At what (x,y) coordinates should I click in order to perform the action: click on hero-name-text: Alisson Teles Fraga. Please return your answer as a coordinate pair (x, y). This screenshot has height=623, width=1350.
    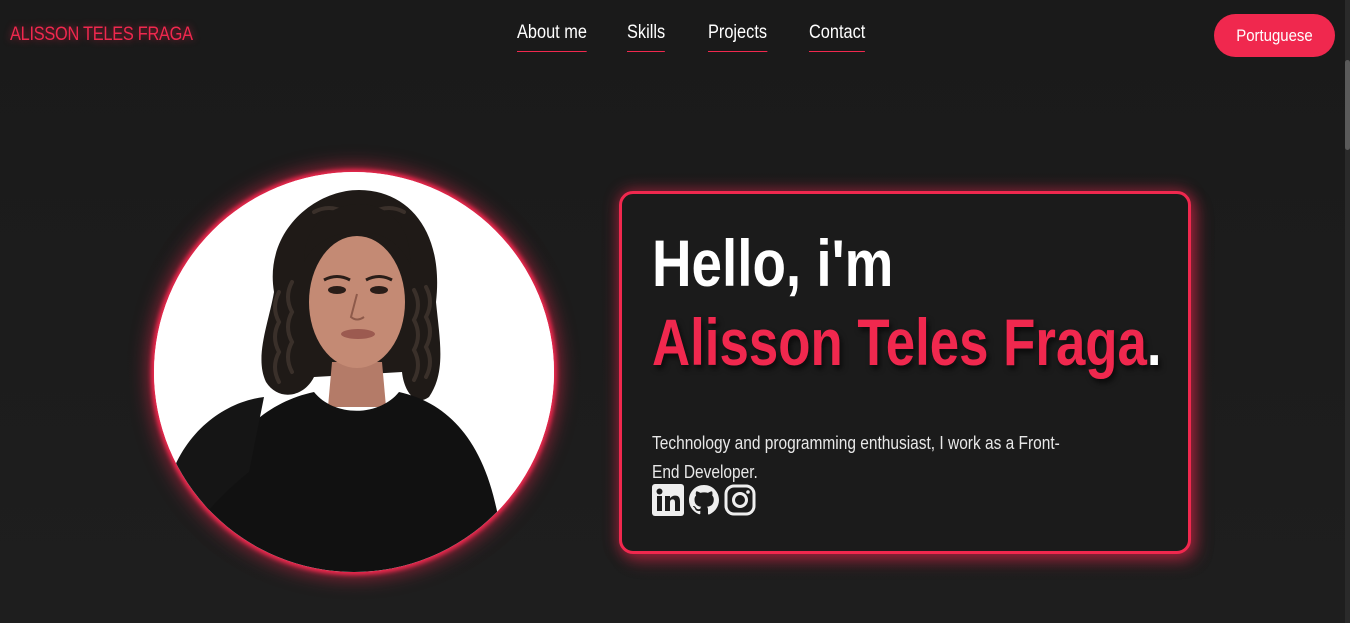
    Looking at the image, I should click on (899, 342).